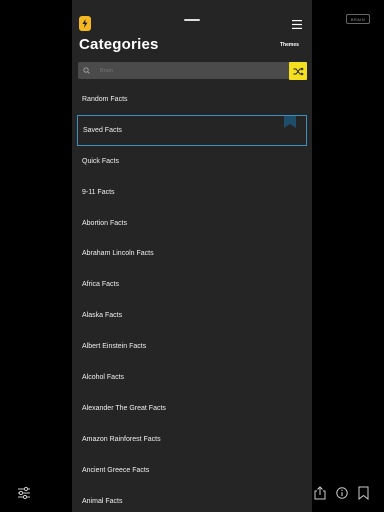 Image resolution: width=384 pixels, height=512 pixels. Describe the element at coordinates (192, 284) in the screenshot. I see `category-item: Africa Facts` at that location.